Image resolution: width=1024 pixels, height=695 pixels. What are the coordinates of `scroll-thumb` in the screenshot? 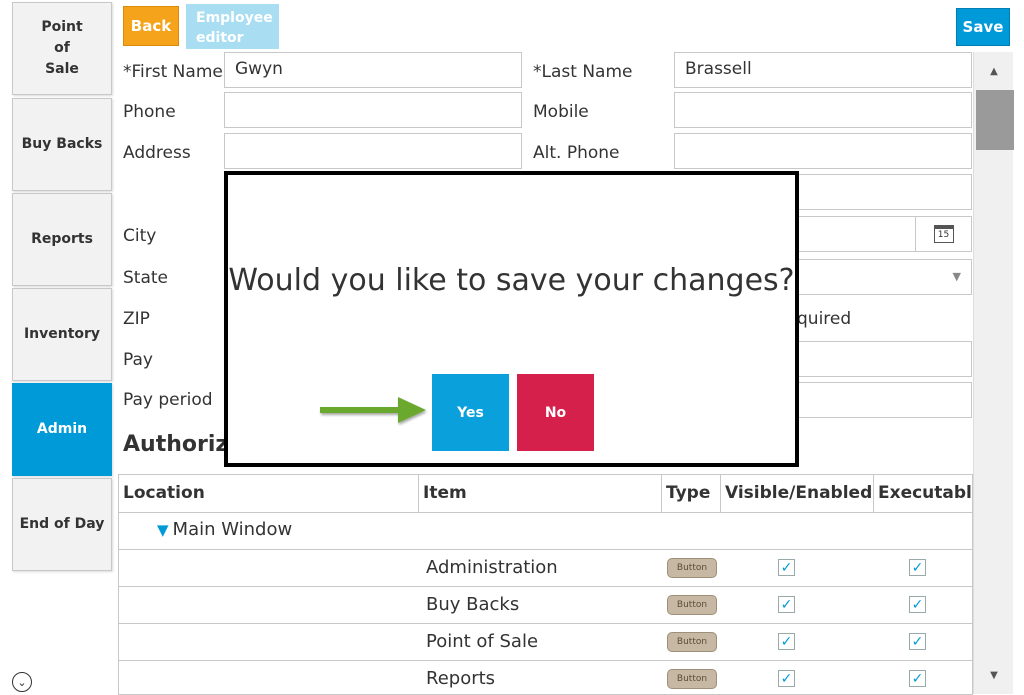 It's located at (995, 120).